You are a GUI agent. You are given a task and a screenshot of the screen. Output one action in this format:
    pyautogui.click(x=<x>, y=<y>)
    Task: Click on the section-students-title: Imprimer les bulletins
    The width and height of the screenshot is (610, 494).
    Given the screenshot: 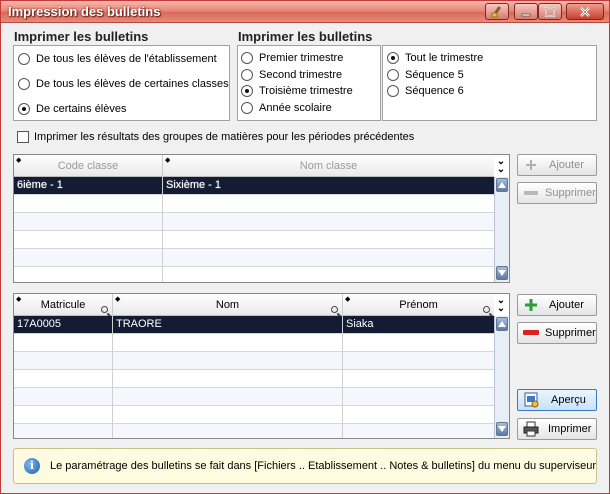 What is the action you would take?
    pyautogui.click(x=81, y=36)
    